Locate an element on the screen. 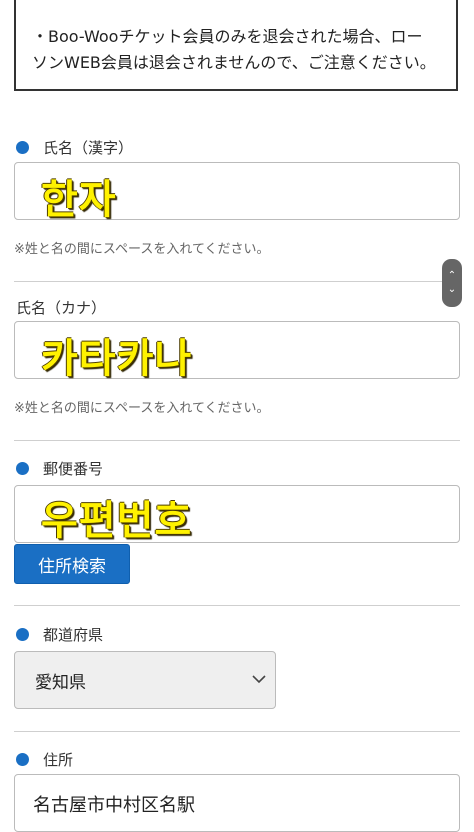  prefecture-label-row: 都道府県 is located at coordinates (59, 634).